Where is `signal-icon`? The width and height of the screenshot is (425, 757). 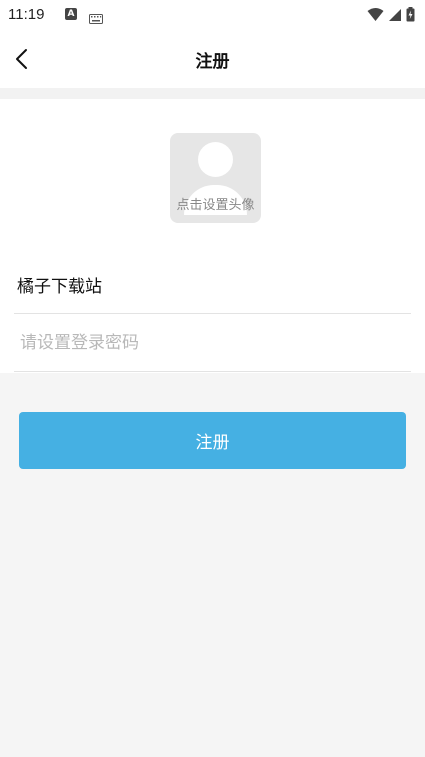 signal-icon is located at coordinates (395, 16).